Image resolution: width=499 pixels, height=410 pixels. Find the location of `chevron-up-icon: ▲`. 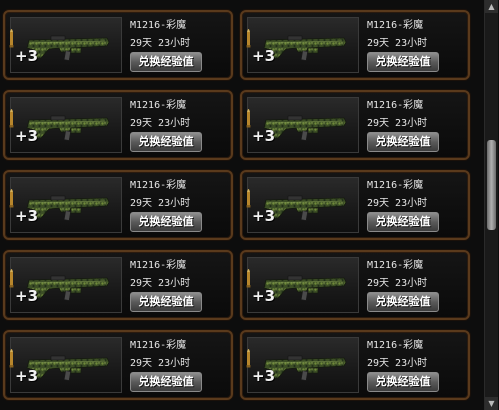

chevron-up-icon: ▲ is located at coordinates (491, 6).